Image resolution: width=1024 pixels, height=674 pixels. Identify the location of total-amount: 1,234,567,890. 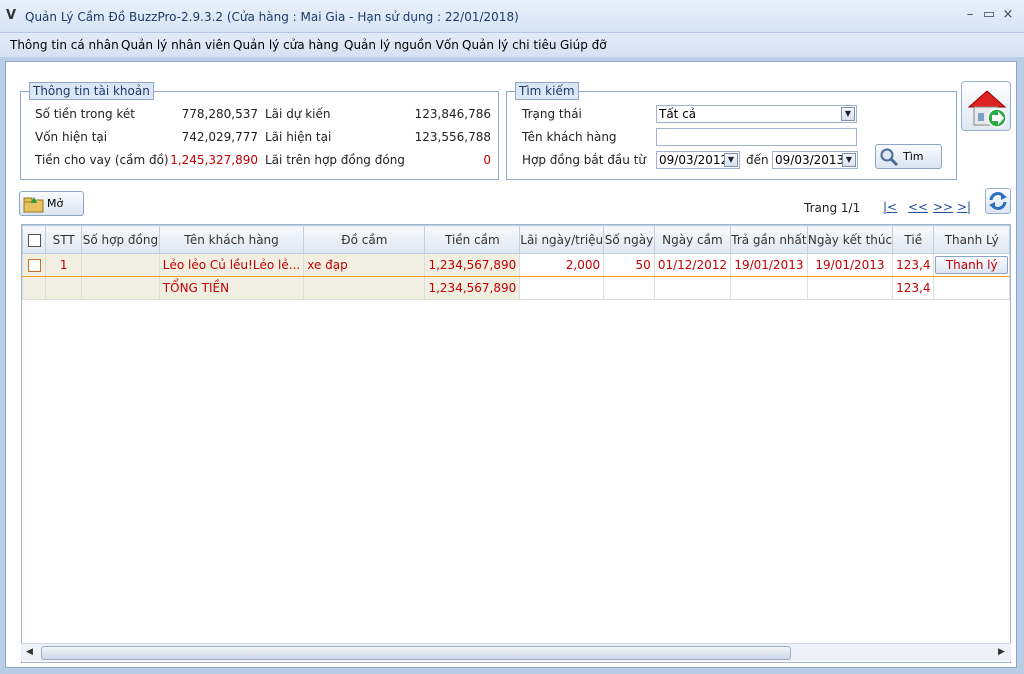
(472, 288).